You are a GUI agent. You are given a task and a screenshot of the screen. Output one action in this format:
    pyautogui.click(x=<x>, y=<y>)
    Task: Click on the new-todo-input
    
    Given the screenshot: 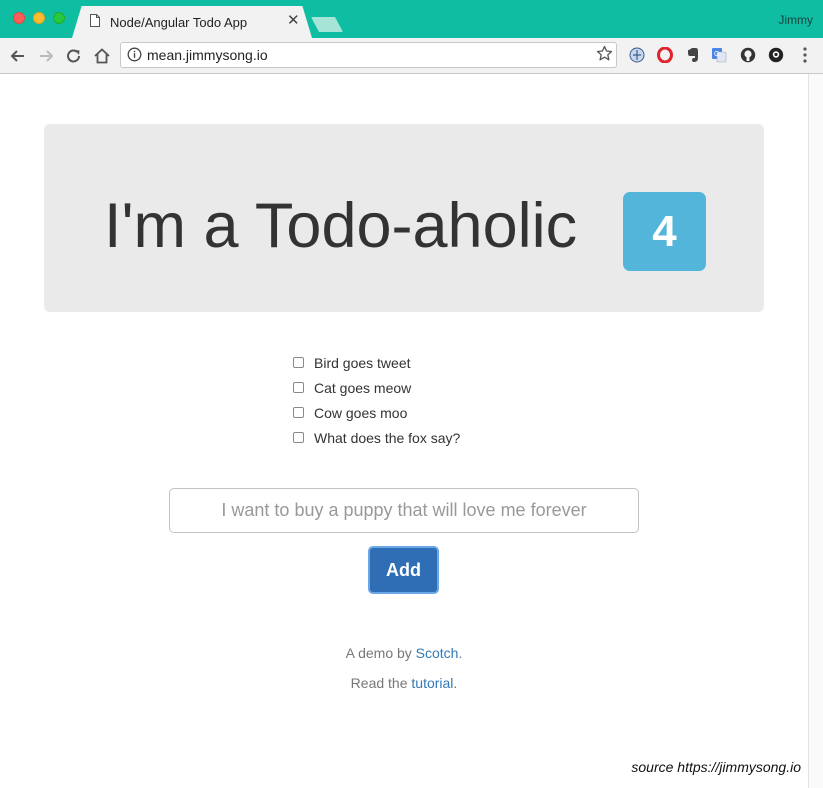 What is the action you would take?
    pyautogui.click(x=404, y=510)
    